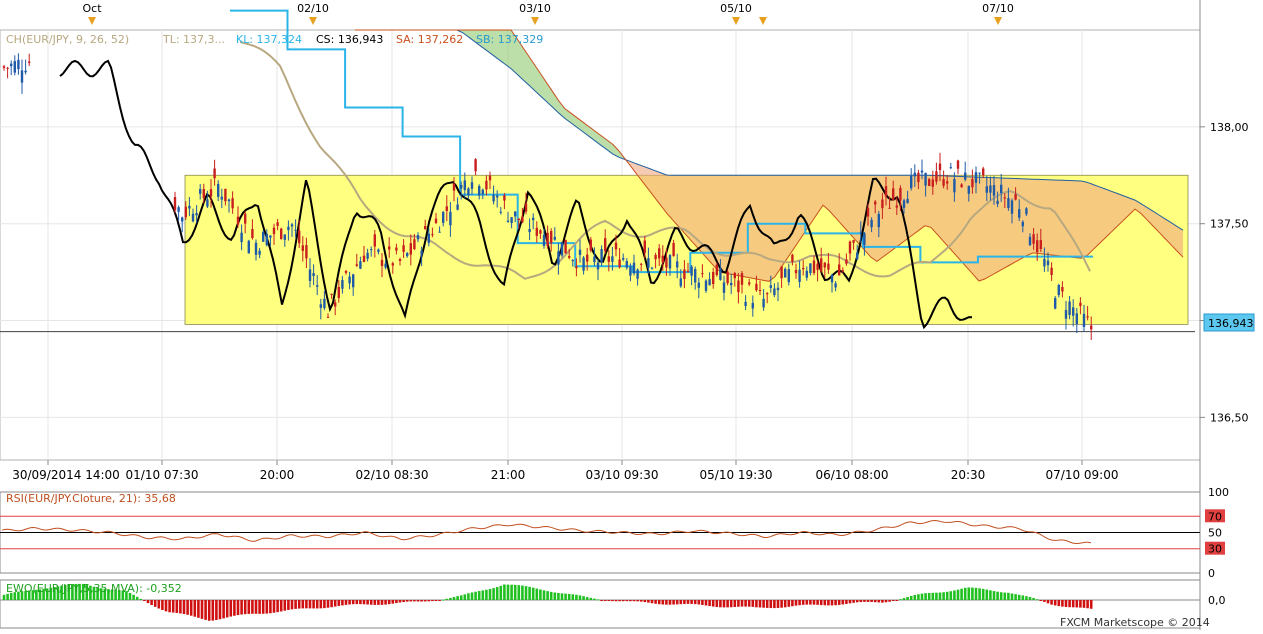 The width and height of the screenshot is (1263, 634). Describe the element at coordinates (1082, 475) in the screenshot. I see `x-axis-label-9: 07/10 09:00` at that location.